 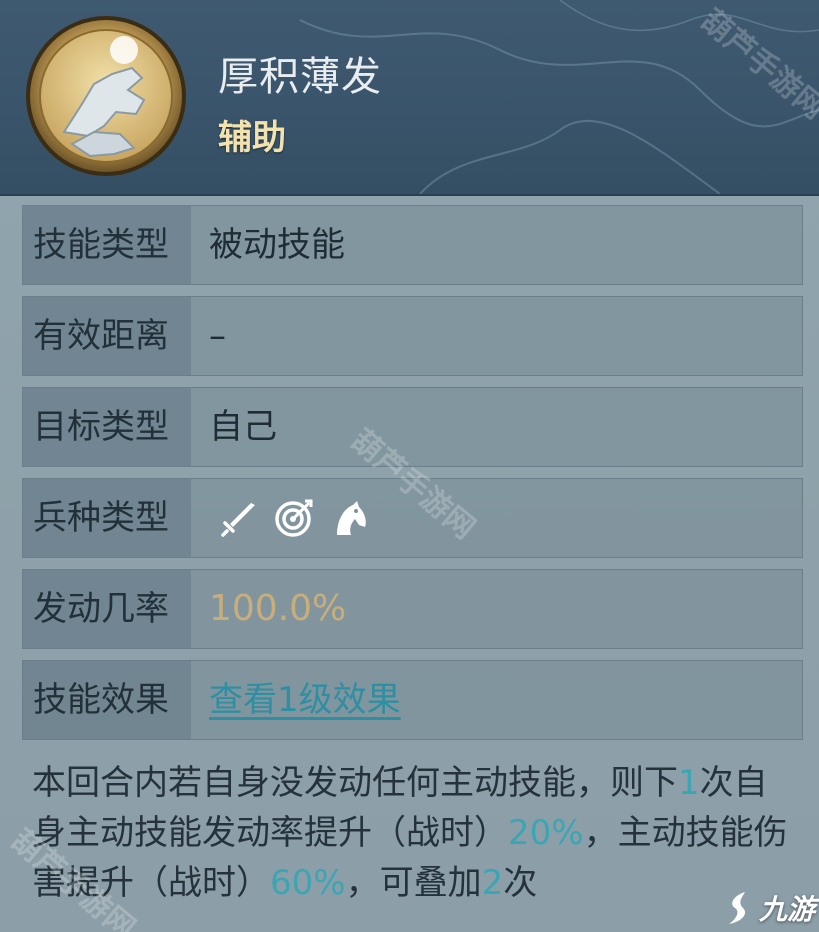 I want to click on desc-value: 60%, so click(x=308, y=883).